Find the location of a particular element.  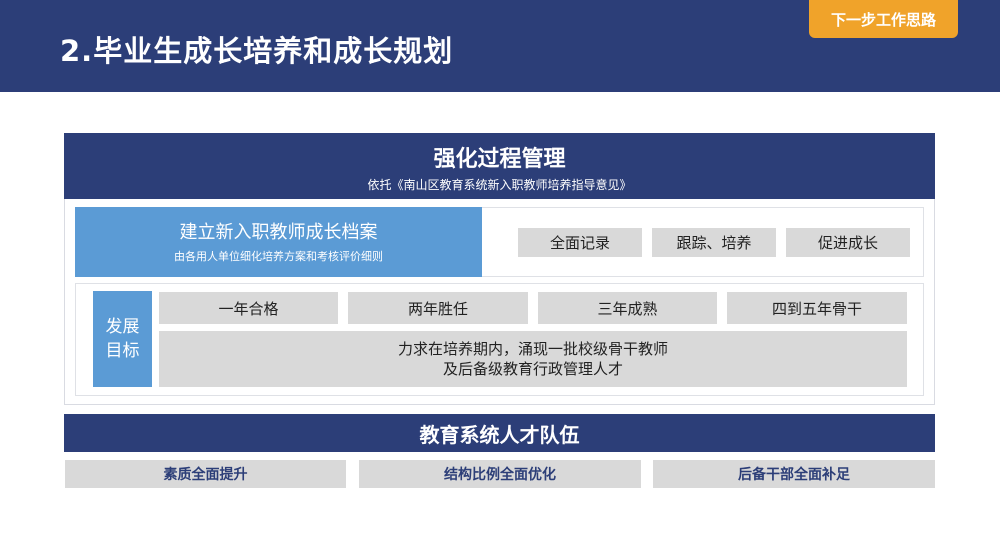

stage-year-two: 两年胜任 is located at coordinates (438, 308).